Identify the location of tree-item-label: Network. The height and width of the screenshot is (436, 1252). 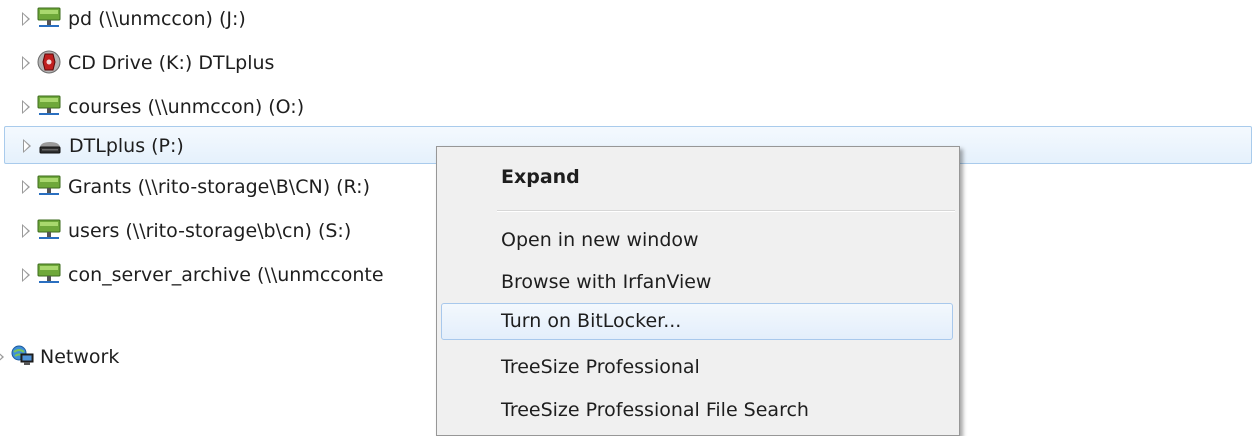
(80, 357).